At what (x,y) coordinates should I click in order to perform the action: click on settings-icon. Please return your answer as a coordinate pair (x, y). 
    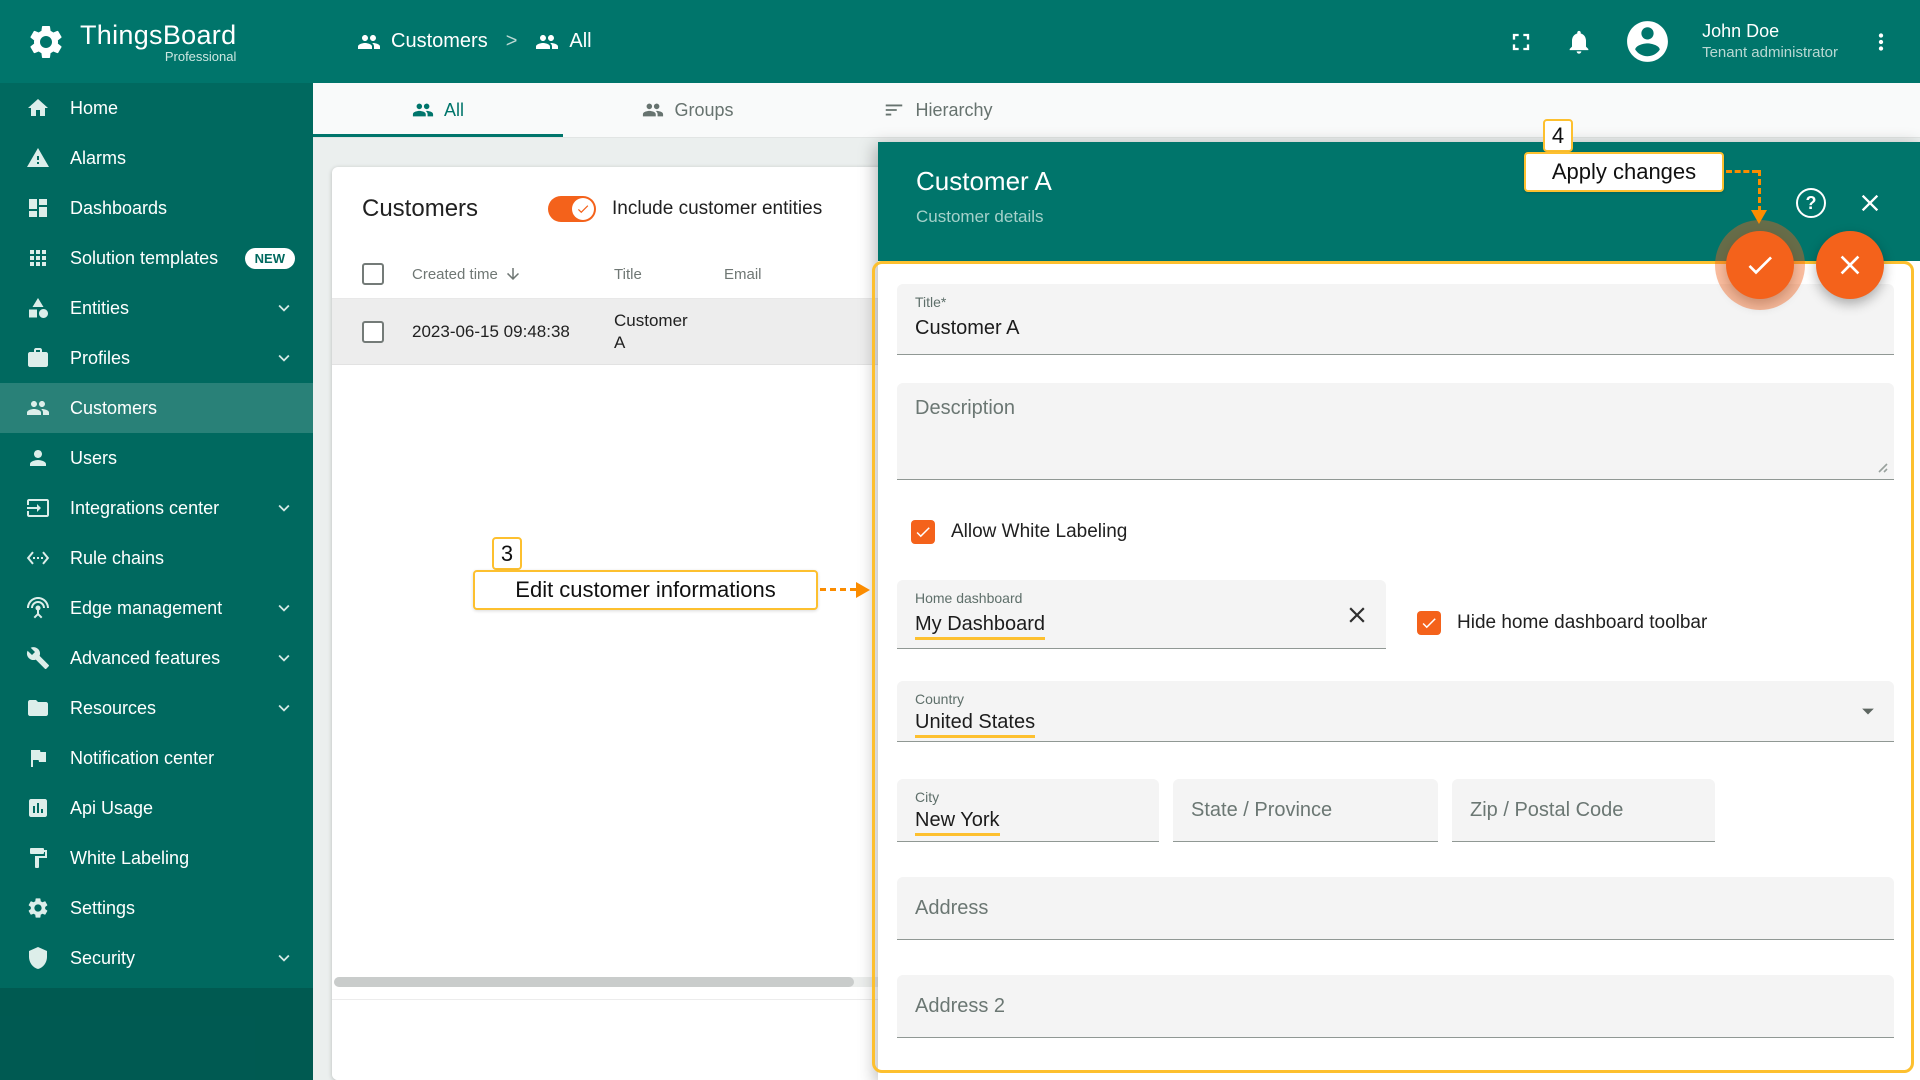
    Looking at the image, I should click on (38, 908).